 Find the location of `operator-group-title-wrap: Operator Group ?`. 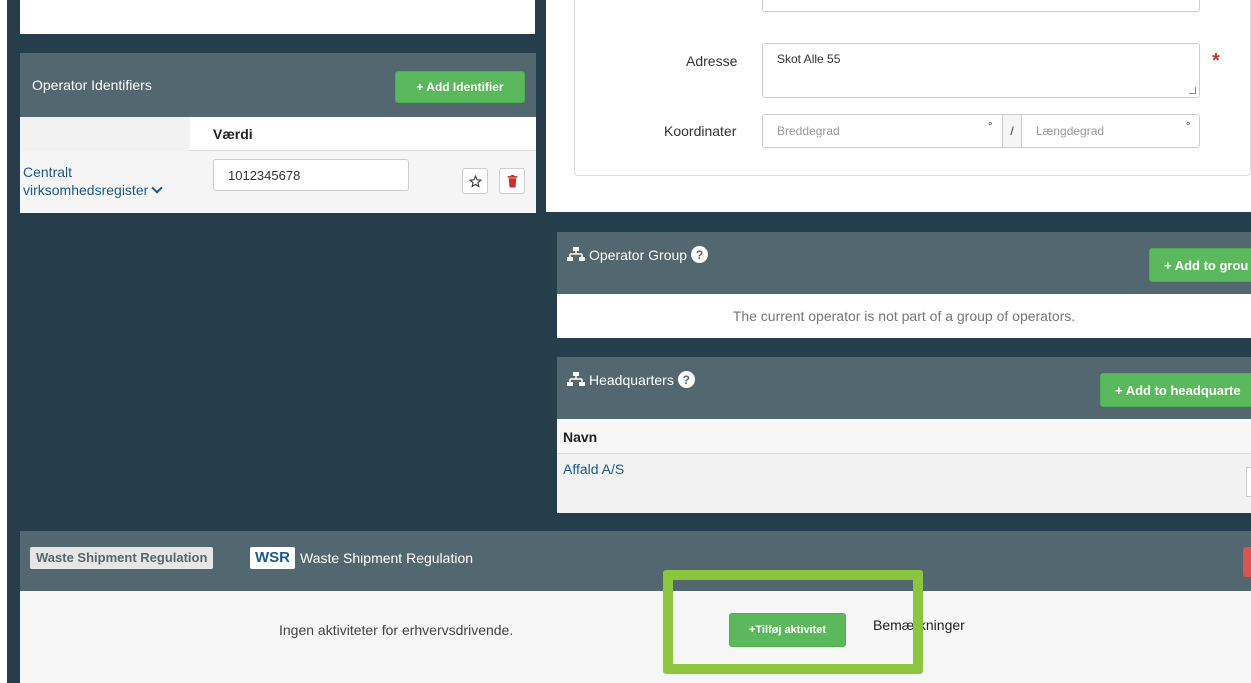

operator-group-title-wrap: Operator Group ? is located at coordinates (638, 254).